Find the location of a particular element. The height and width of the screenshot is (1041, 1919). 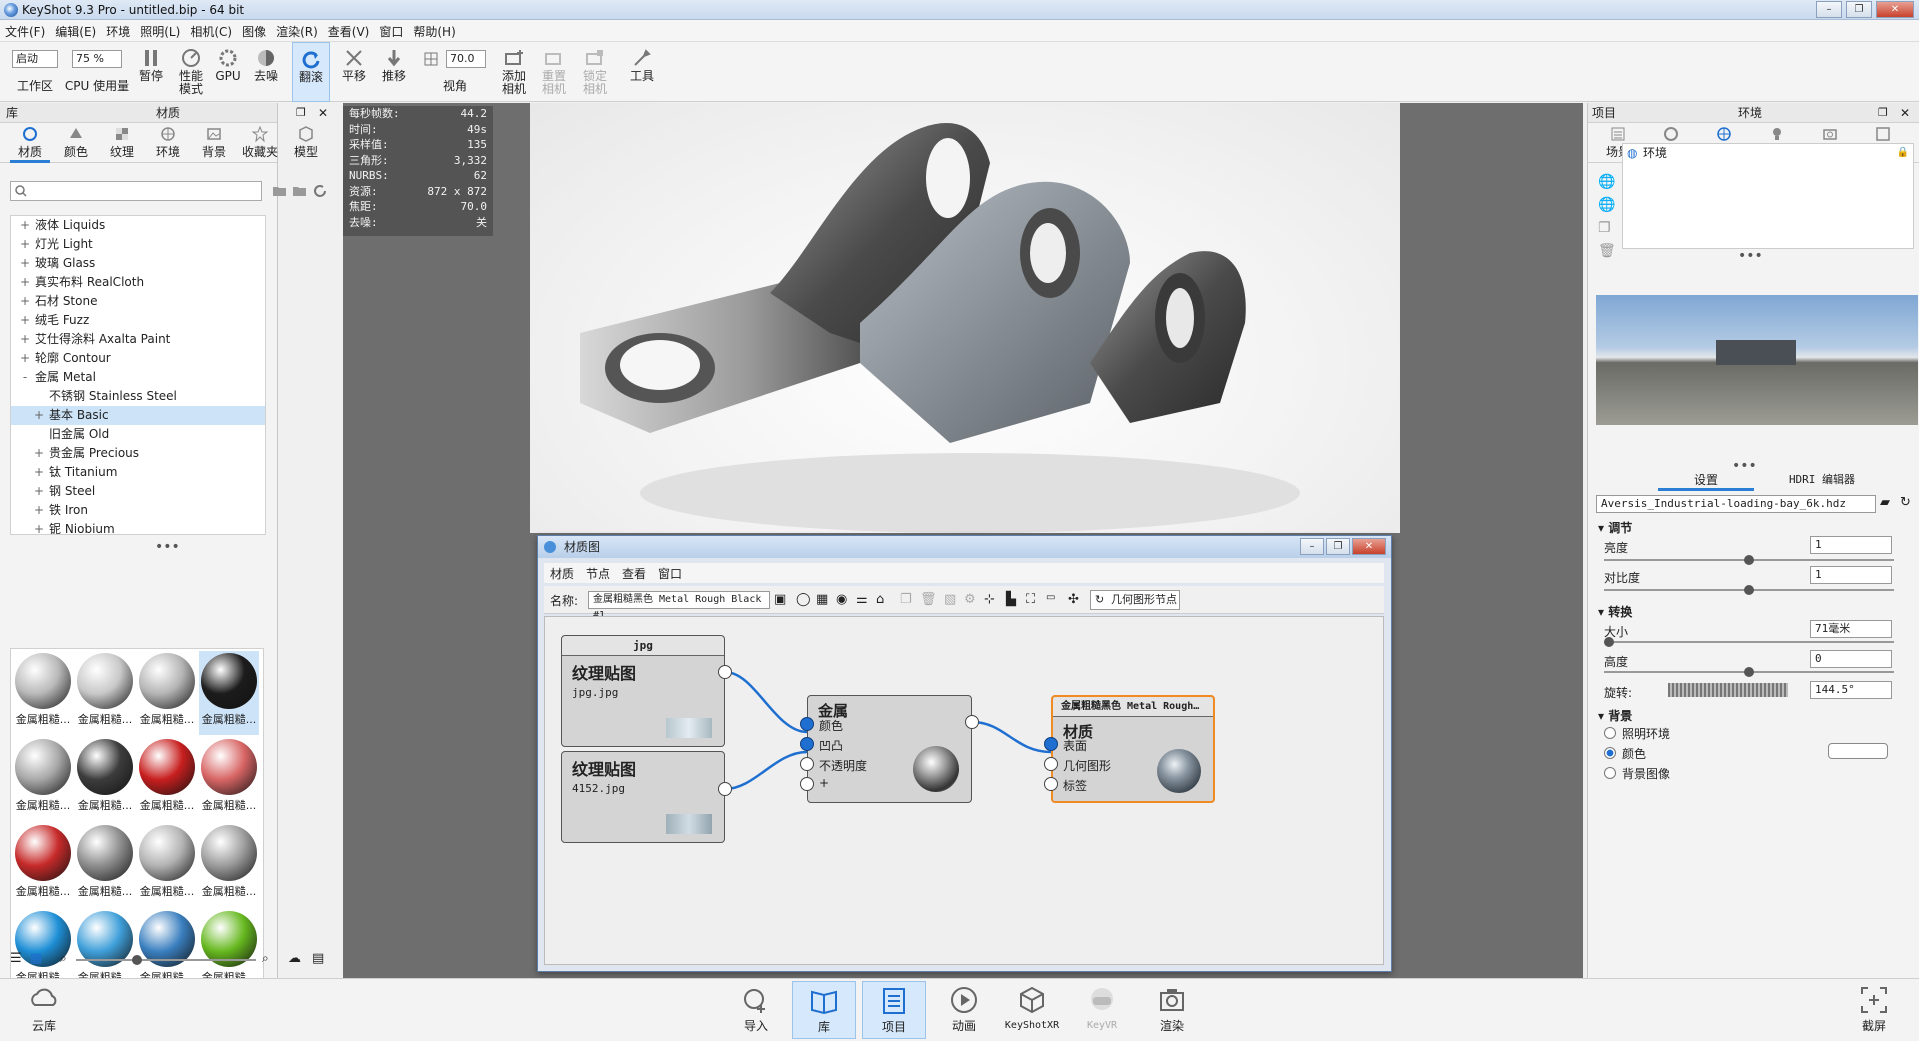

tree-item: + 石材 Stone is located at coordinates (138, 301).